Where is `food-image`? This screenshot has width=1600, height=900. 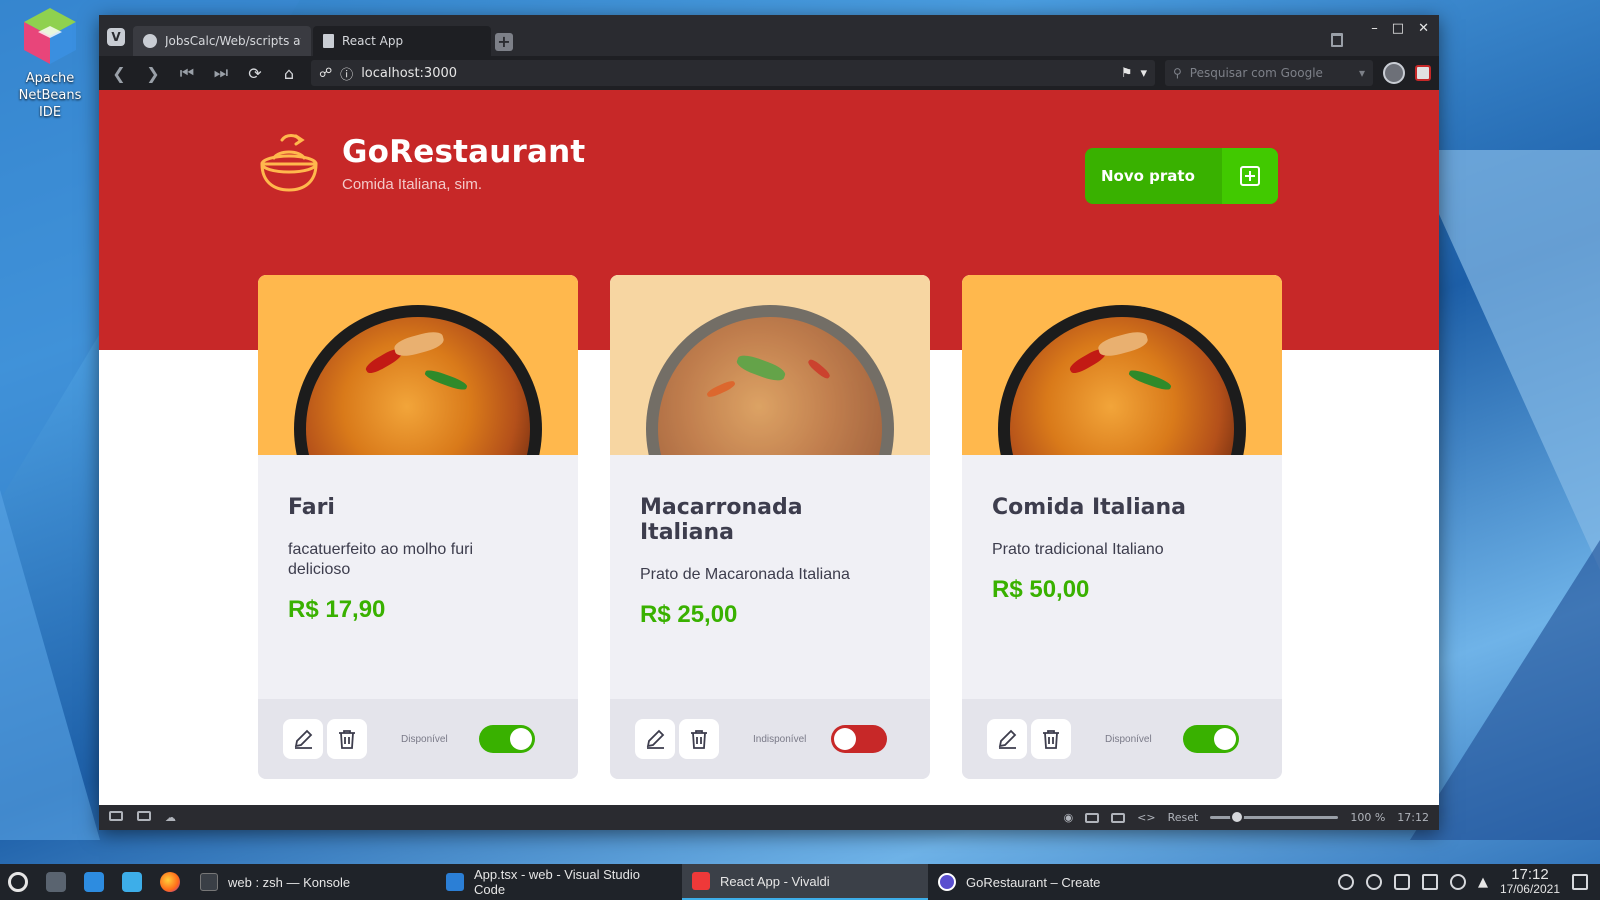
food-image is located at coordinates (418, 365).